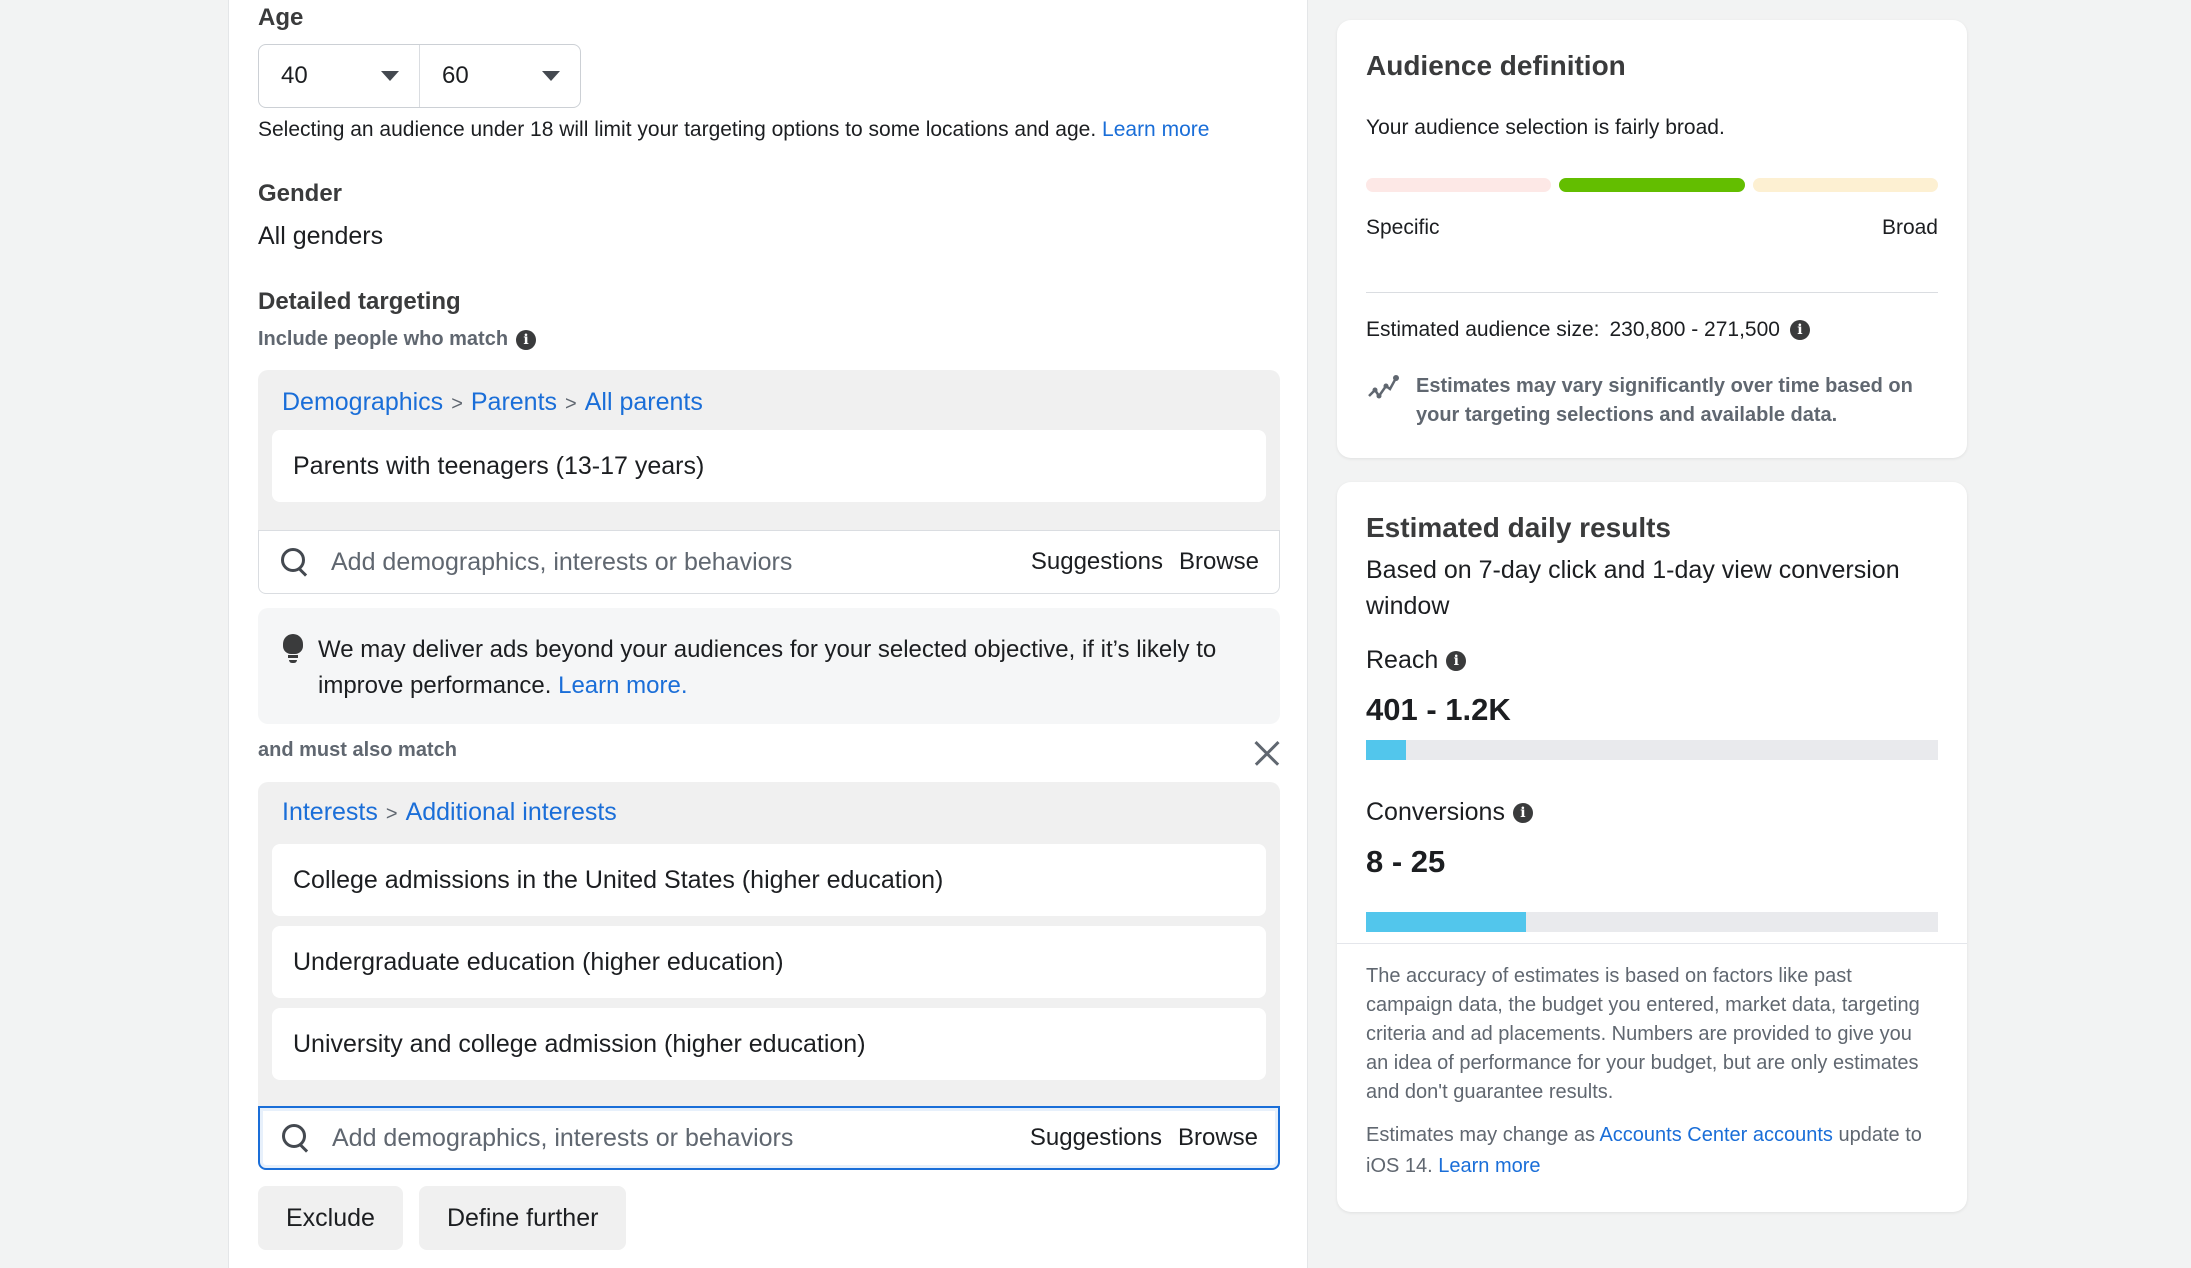 The image size is (2191, 1268). I want to click on include-match-text: Include people who match, so click(383, 339).